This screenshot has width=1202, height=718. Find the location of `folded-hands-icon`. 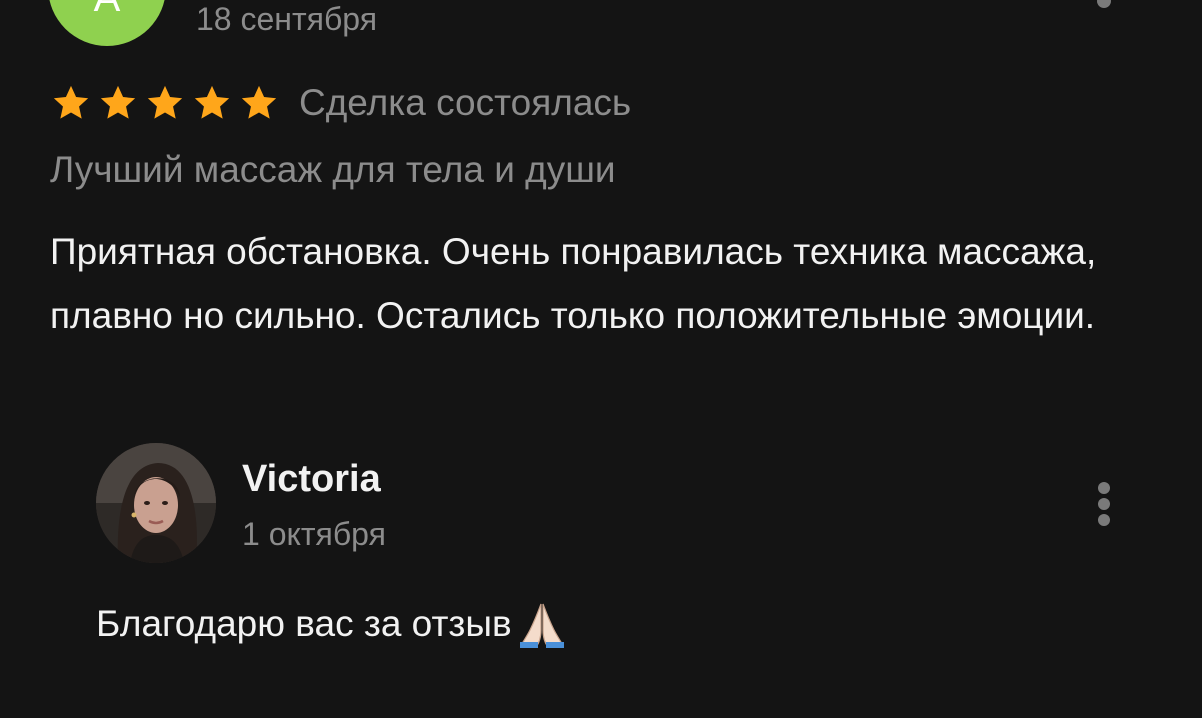

folded-hands-icon is located at coordinates (542, 624).